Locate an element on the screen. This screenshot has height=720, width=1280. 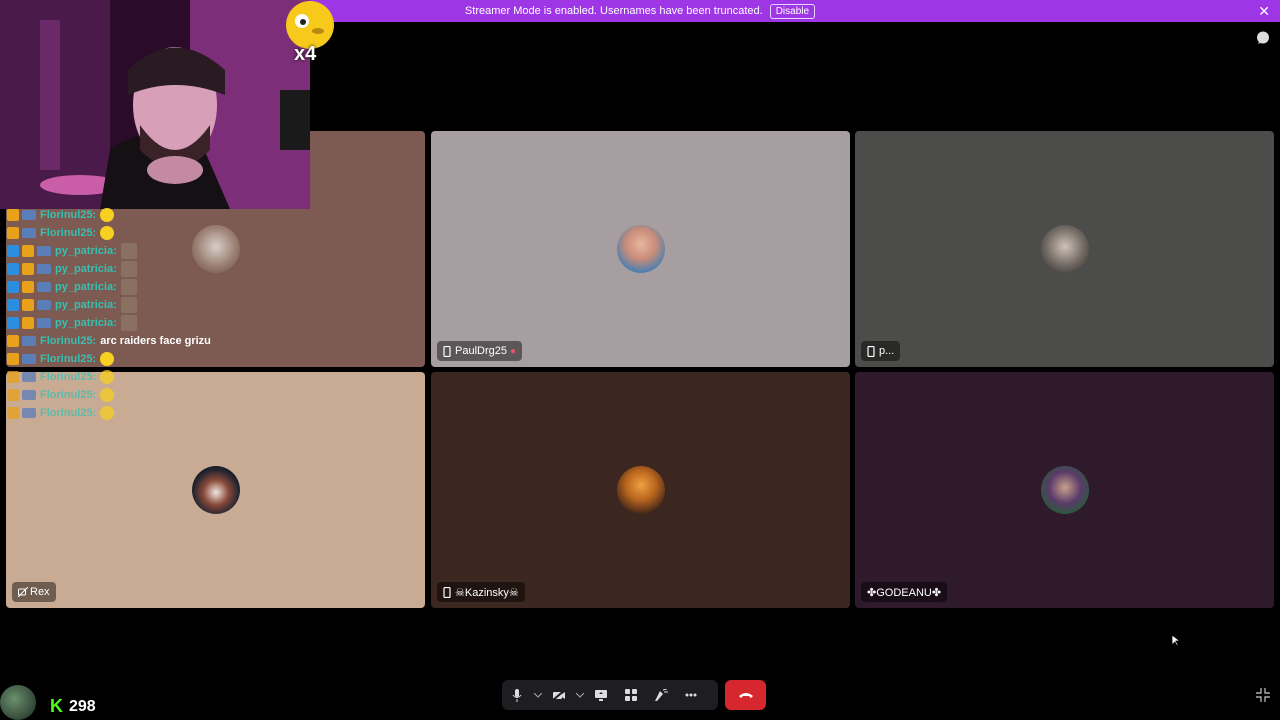
heart-icon: ● is located at coordinates (513, 351).